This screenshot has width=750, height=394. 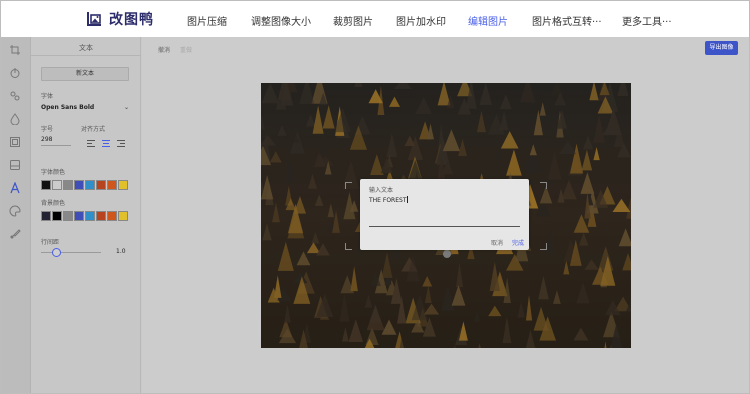 I want to click on crop-icon, so click(x=15, y=50).